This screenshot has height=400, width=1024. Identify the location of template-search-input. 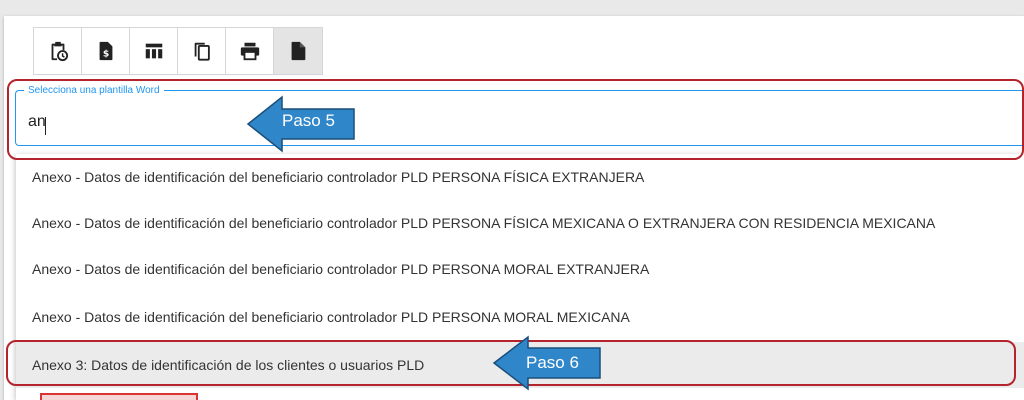
(478, 122).